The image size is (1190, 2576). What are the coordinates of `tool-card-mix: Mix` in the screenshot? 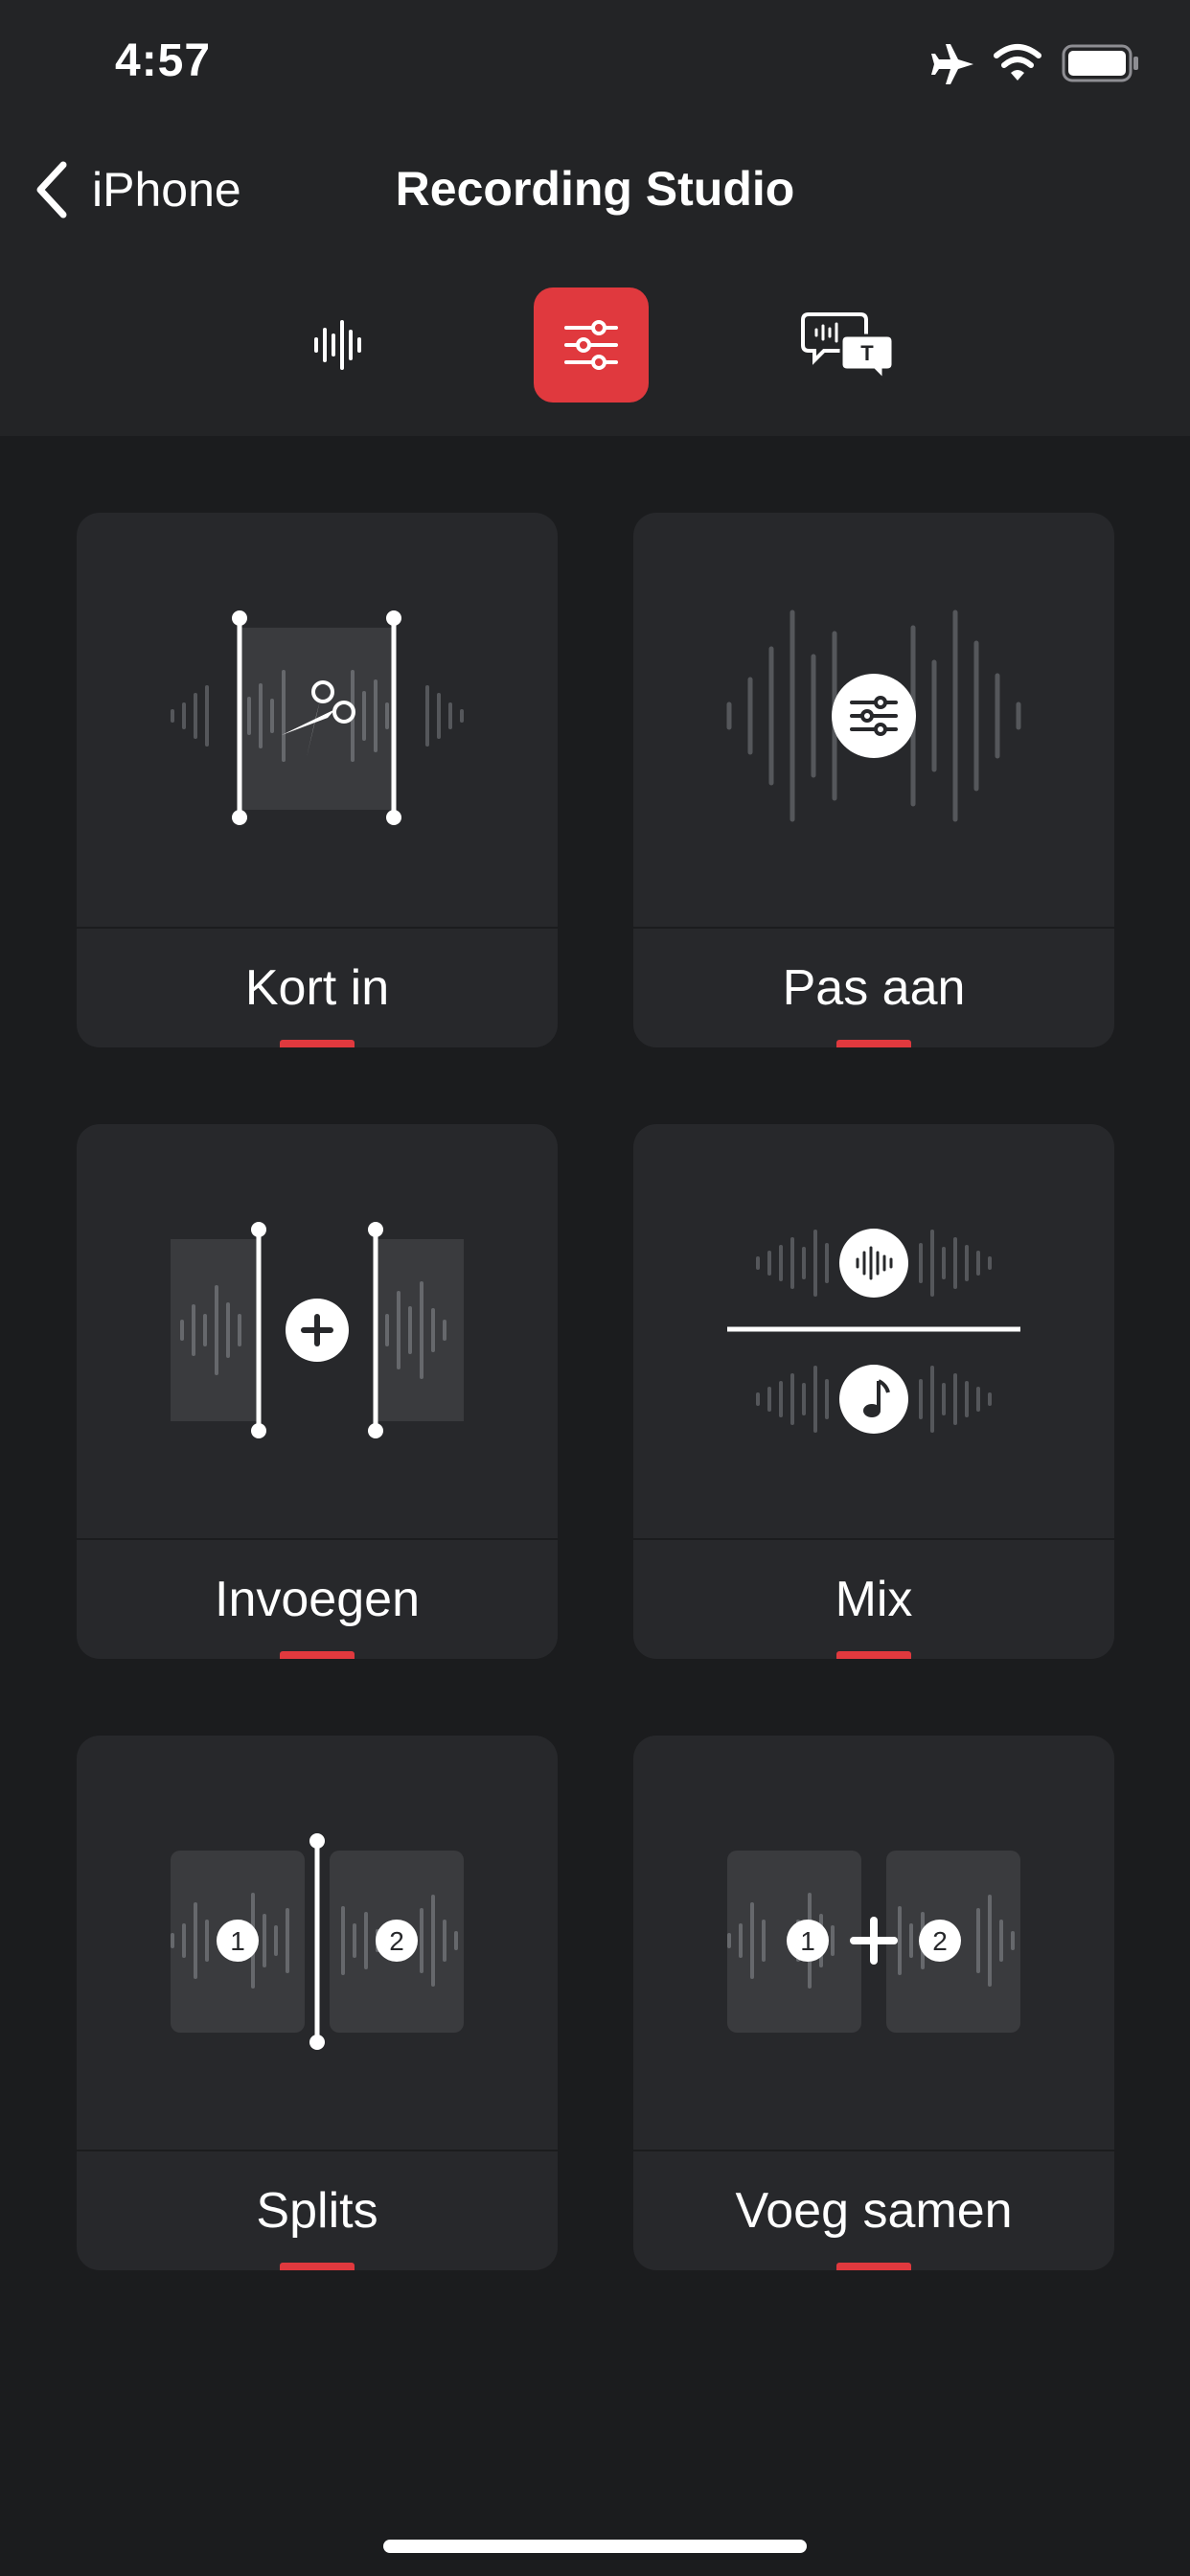 It's located at (873, 1391).